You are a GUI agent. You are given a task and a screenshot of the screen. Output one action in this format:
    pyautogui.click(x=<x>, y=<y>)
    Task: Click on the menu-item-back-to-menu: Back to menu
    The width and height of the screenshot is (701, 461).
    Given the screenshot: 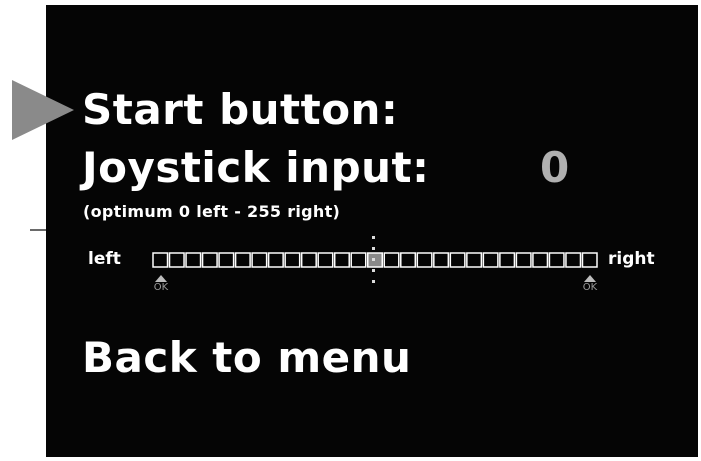 What is the action you would take?
    pyautogui.click(x=246, y=357)
    